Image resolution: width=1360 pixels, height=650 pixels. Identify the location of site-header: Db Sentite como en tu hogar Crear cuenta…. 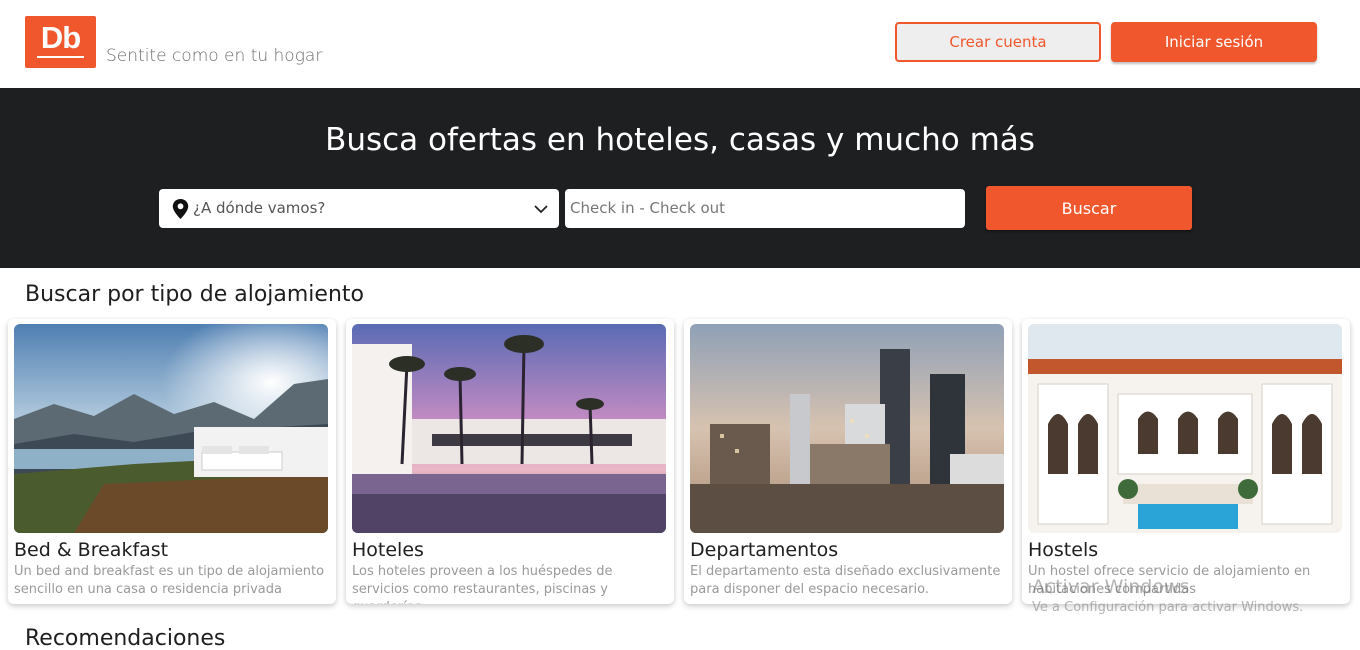
(680, 44).